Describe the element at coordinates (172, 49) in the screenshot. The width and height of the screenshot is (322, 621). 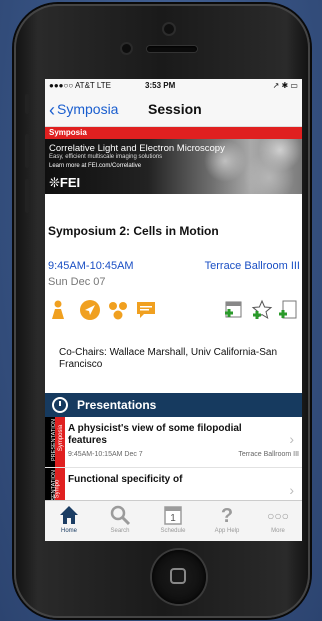
I see `earpiece-speaker` at that location.